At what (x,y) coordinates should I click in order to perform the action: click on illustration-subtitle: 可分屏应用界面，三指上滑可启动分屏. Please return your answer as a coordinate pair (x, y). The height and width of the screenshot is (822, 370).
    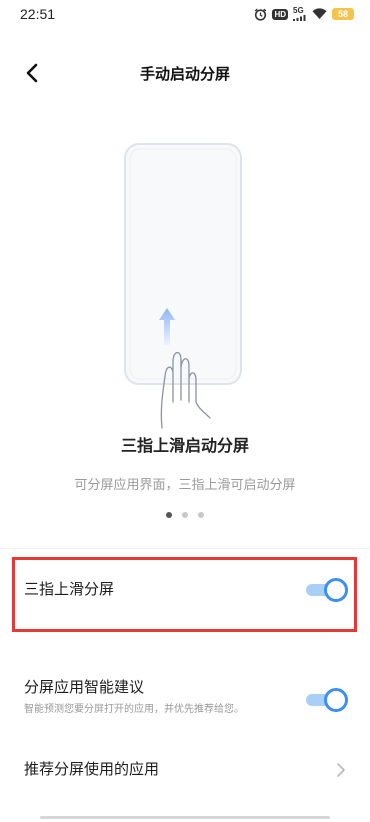
    Looking at the image, I should click on (185, 485).